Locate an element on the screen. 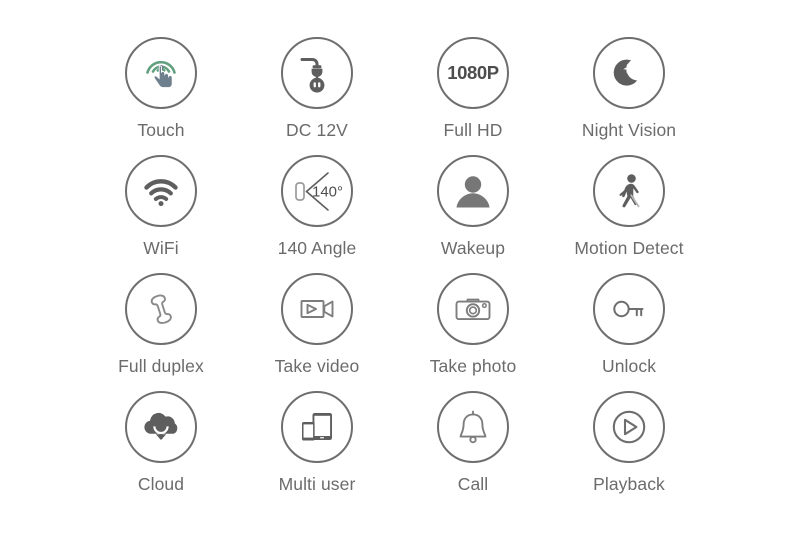  video-camera-icon is located at coordinates (317, 309).